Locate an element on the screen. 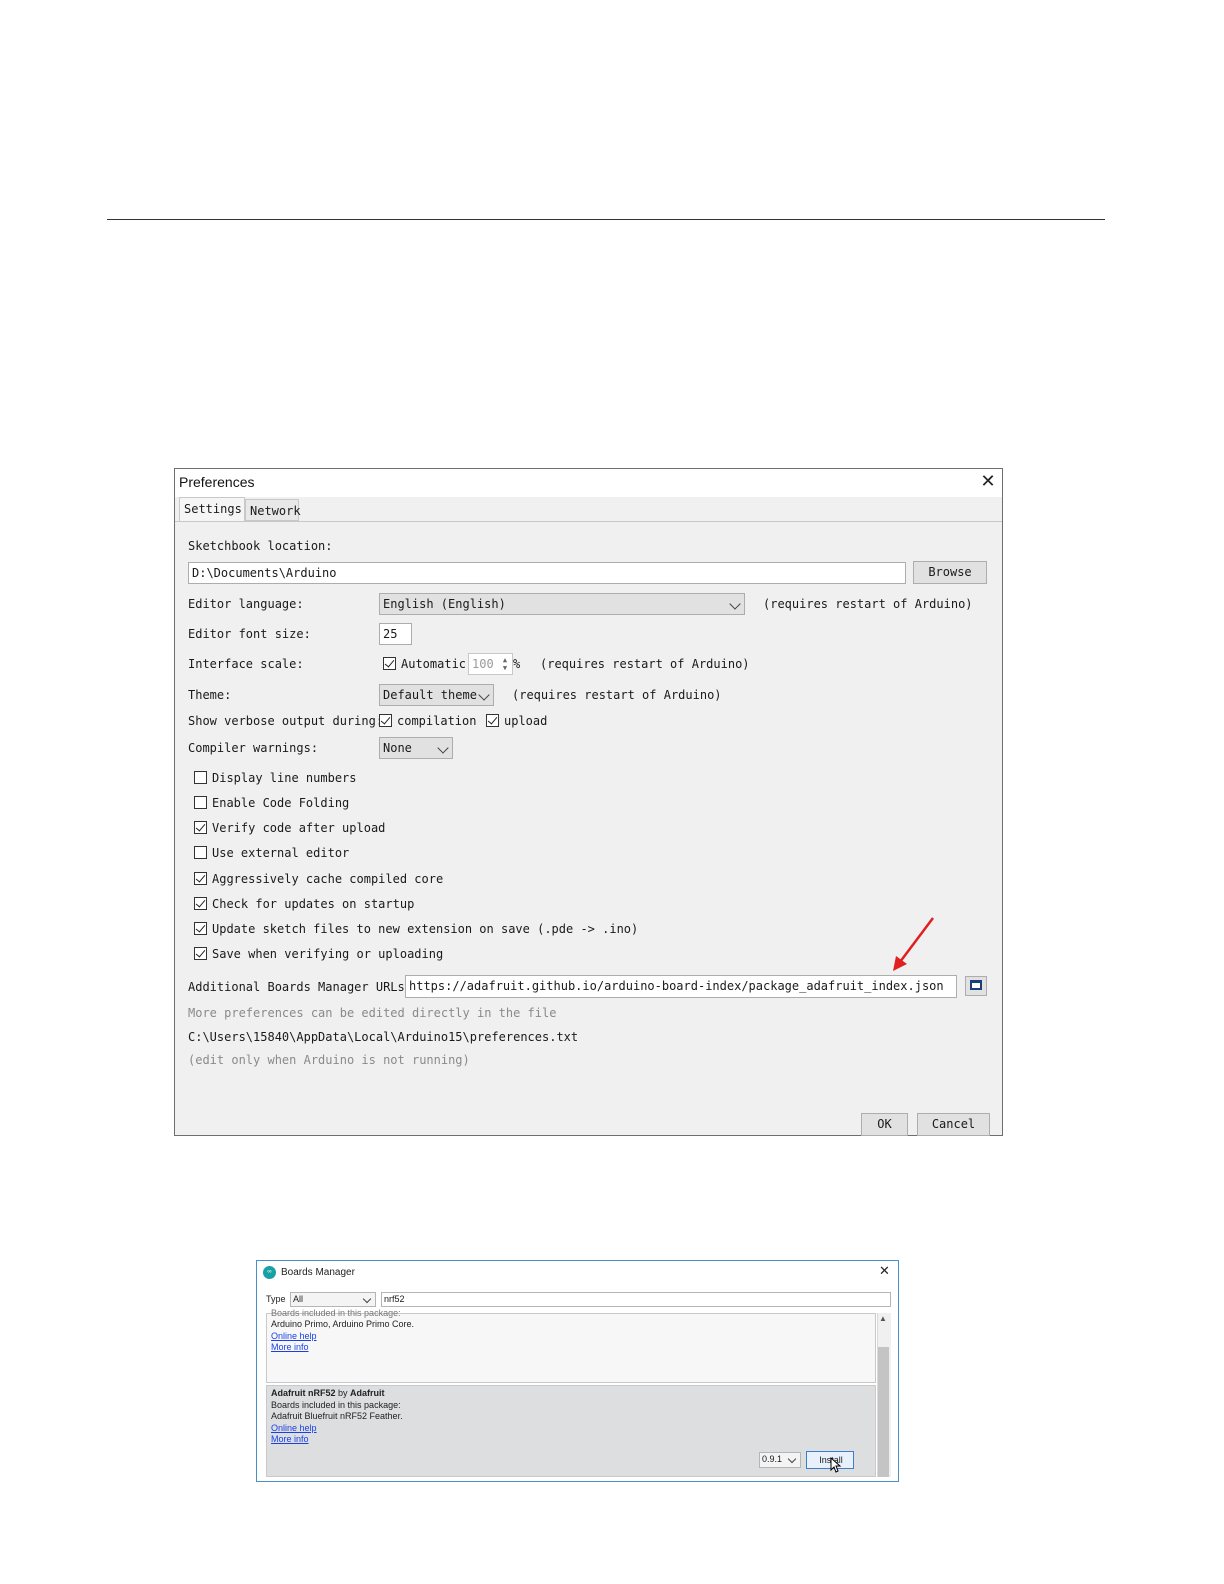 The height and width of the screenshot is (1584, 1224). scale-restart-note: (requires restart of Arduino) is located at coordinates (645, 664).